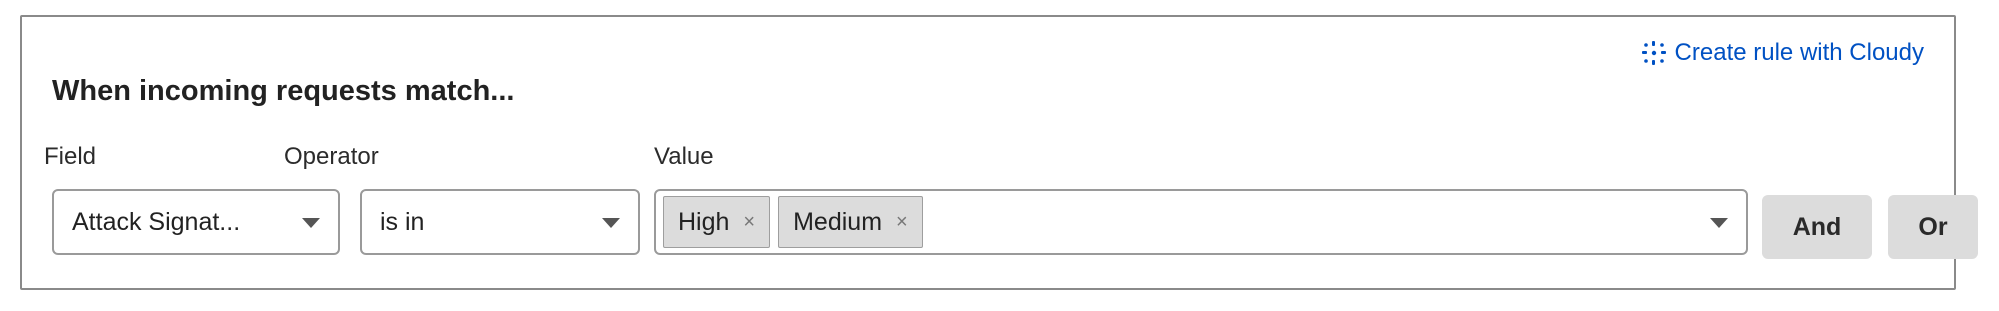  Describe the element at coordinates (331, 156) in the screenshot. I see `operator-label: Operator` at that location.